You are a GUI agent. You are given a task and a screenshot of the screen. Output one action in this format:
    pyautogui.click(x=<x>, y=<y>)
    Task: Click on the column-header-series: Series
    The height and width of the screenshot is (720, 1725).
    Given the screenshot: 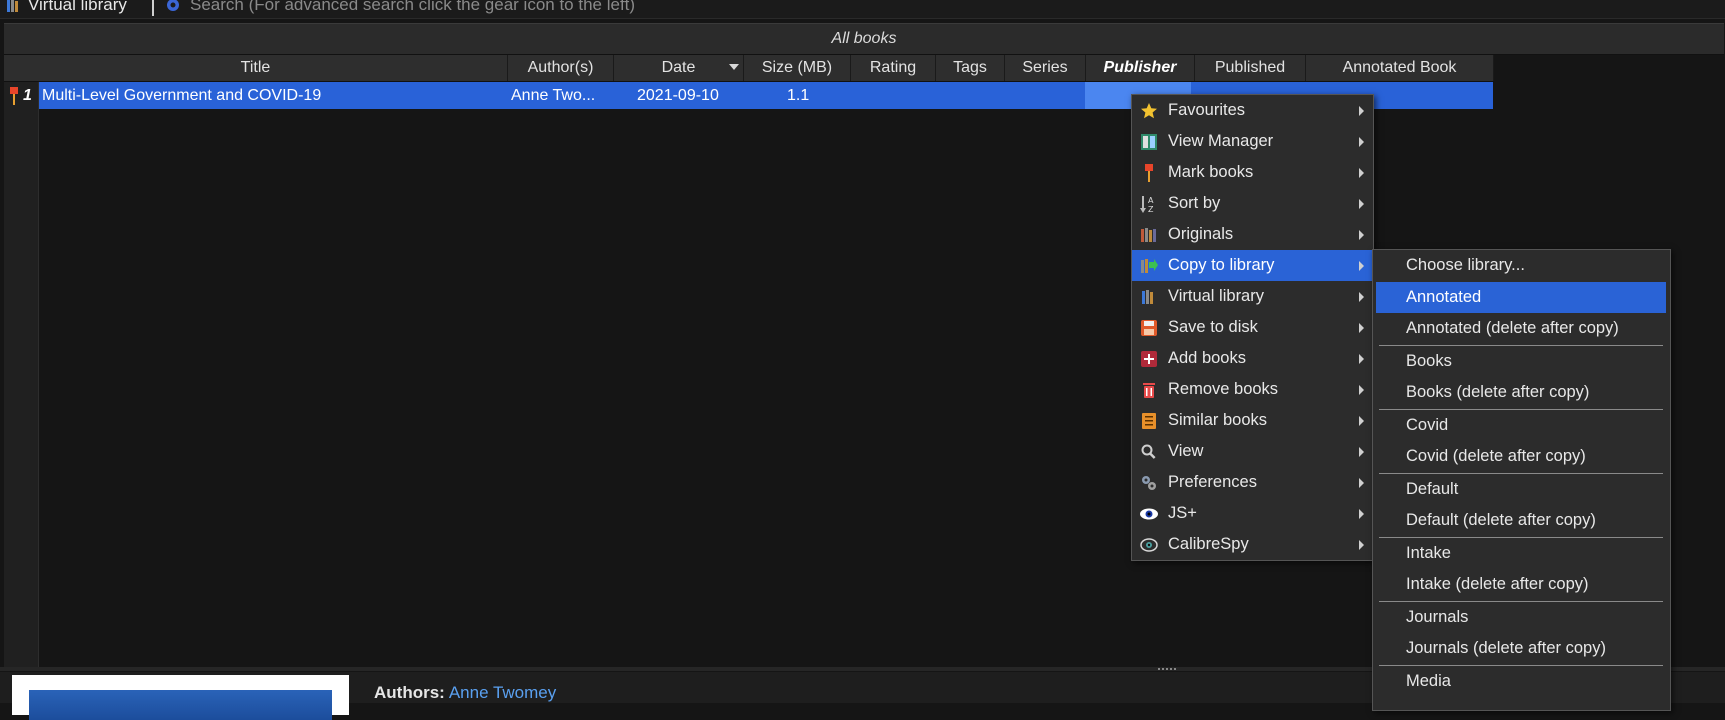 What is the action you would take?
    pyautogui.click(x=1045, y=68)
    